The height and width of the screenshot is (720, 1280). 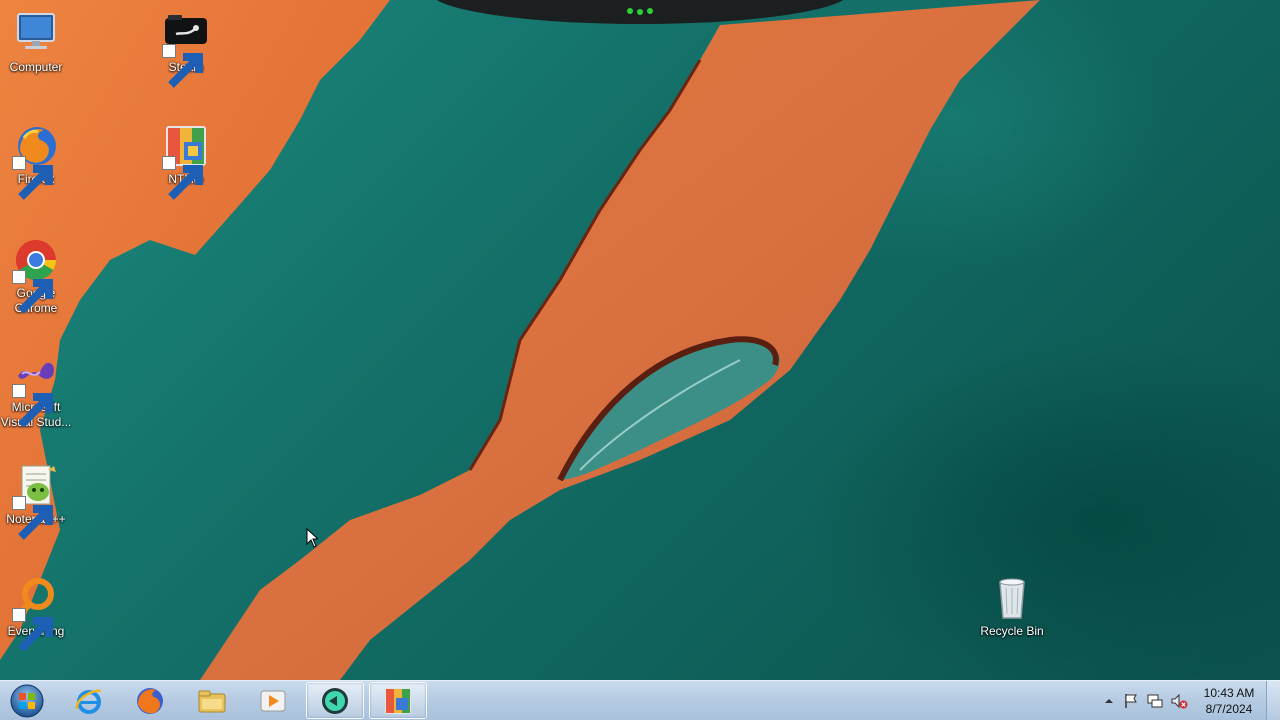 I want to click on desktop-icon-label: Recycle Bin, so click(x=1012, y=631).